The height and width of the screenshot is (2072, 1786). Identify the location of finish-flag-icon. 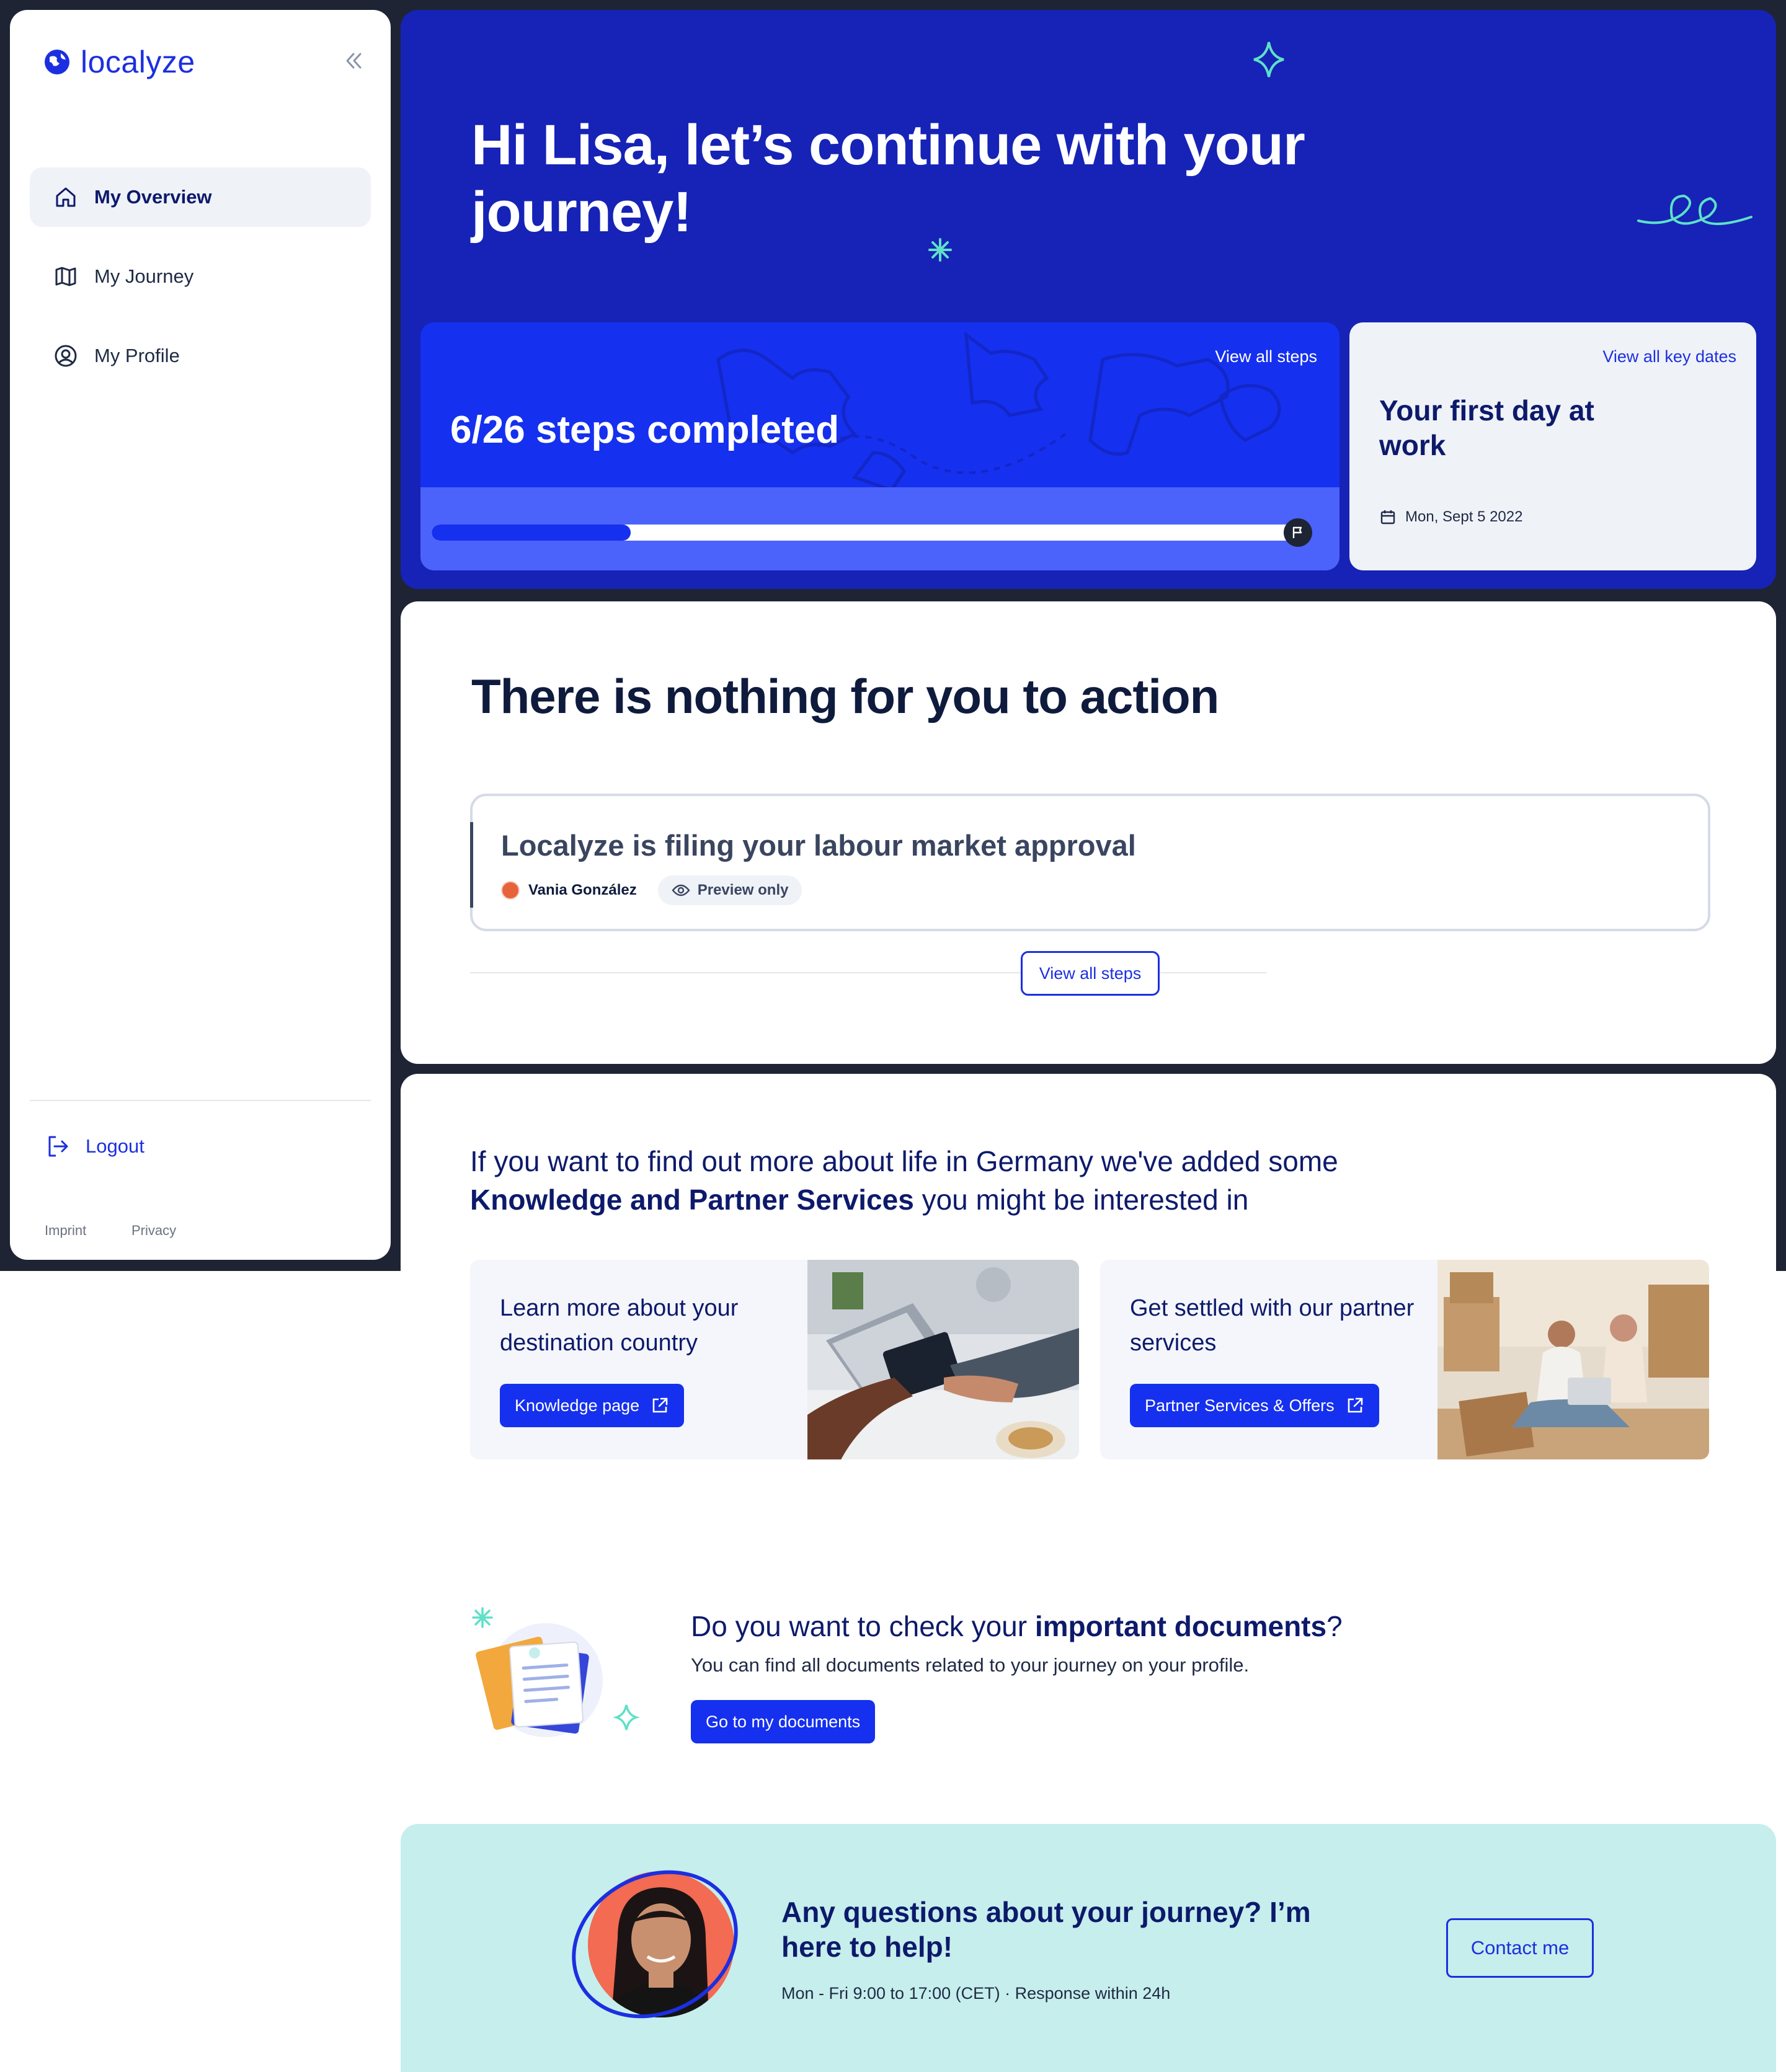
(1298, 532).